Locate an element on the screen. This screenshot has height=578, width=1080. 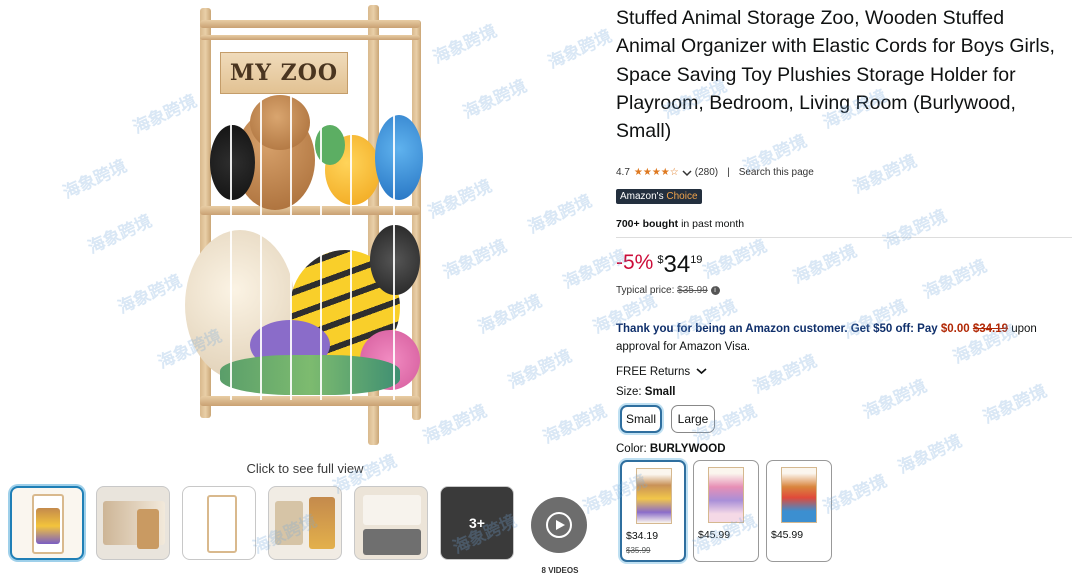
my-zoo-sign: MY ZOO is located at coordinates (284, 73).